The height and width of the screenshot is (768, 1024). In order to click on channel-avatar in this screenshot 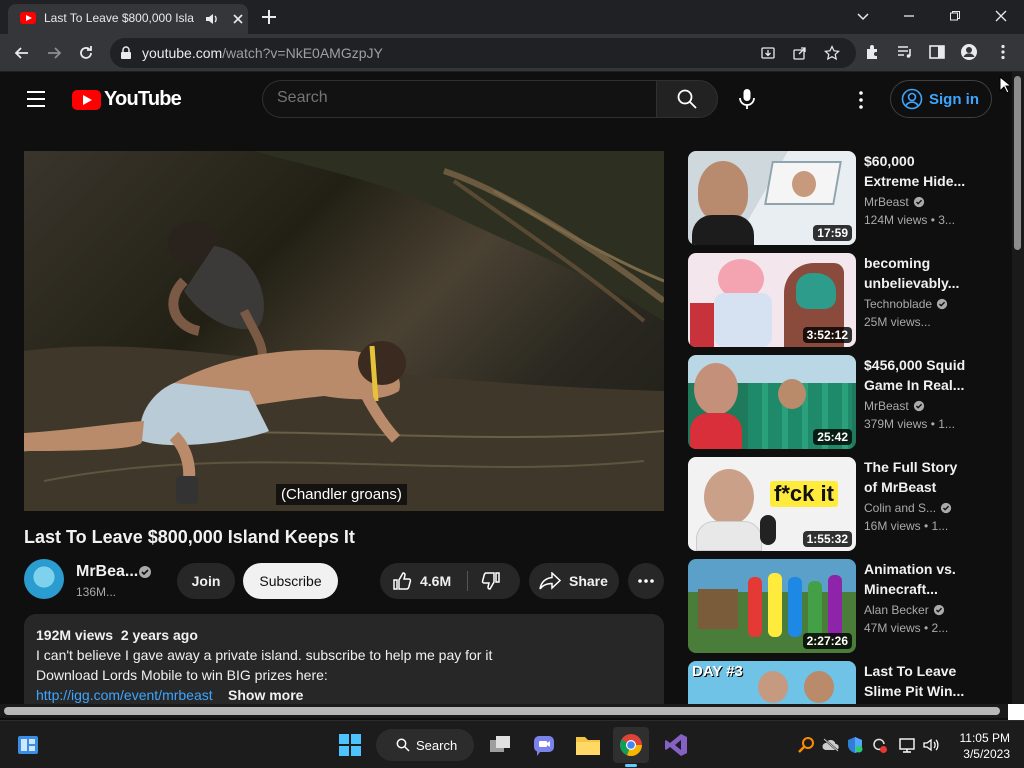, I will do `click(44, 579)`.